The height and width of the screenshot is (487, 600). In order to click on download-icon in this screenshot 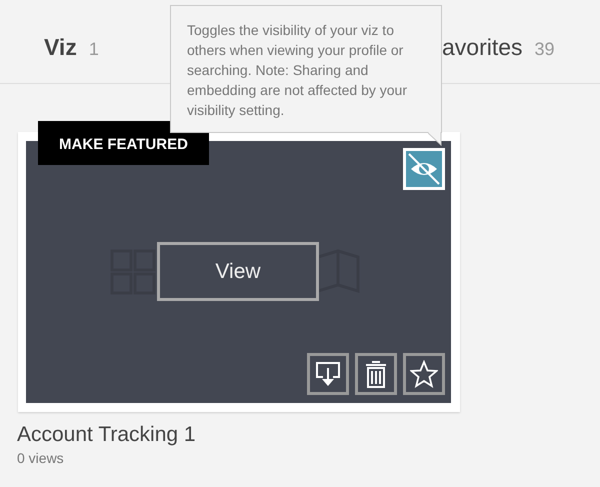, I will do `click(328, 374)`.